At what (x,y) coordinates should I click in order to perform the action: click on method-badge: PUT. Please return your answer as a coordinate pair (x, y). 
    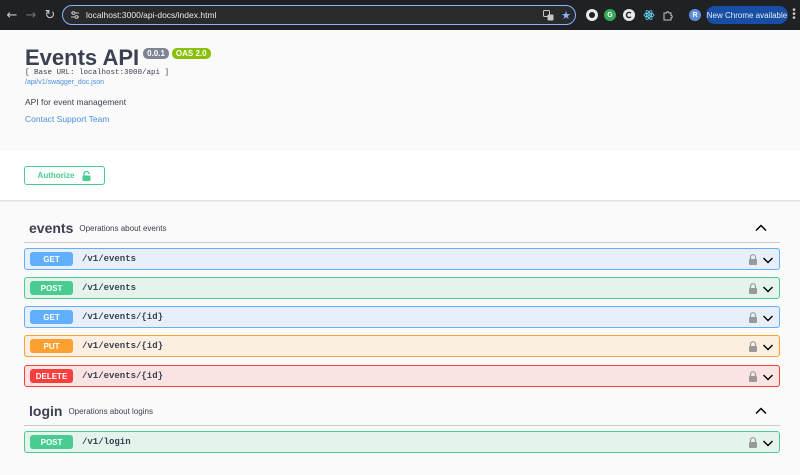
    Looking at the image, I should click on (51, 346).